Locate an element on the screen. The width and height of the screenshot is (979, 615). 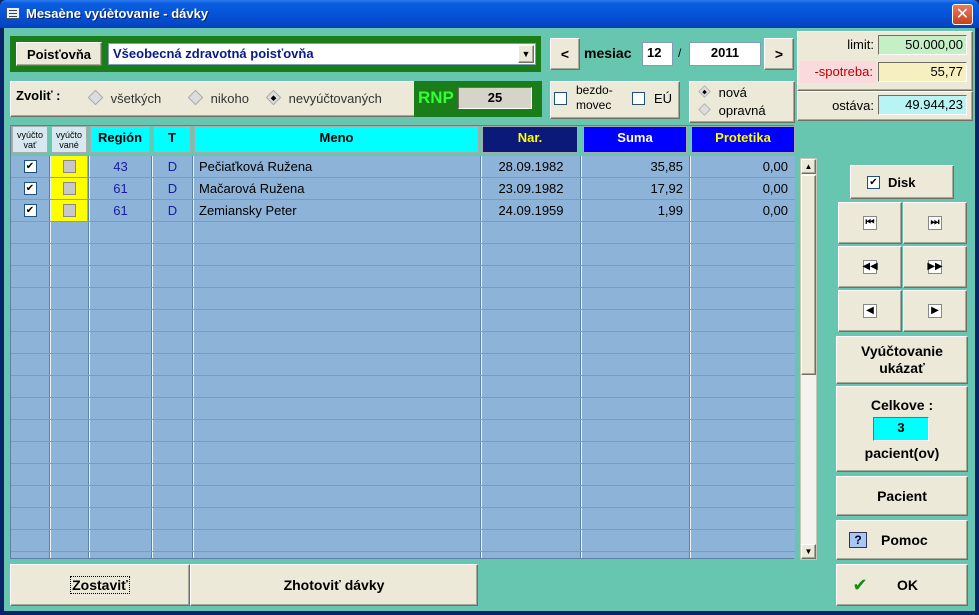
col-suma: Suma is located at coordinates (635, 139).